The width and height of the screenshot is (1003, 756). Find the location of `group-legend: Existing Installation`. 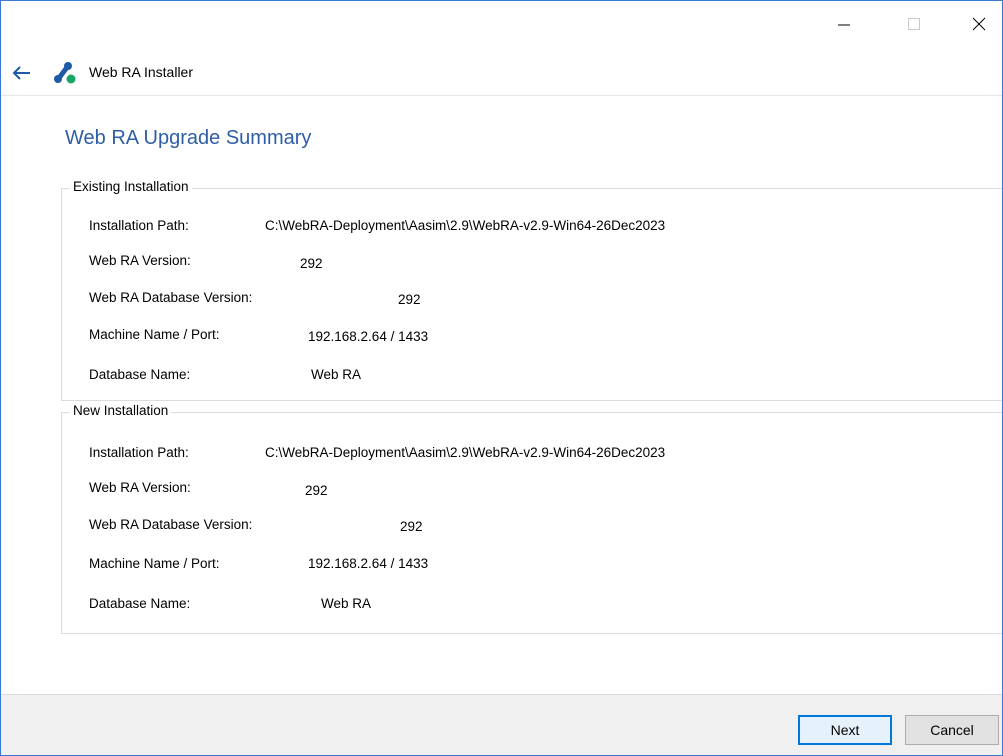

group-legend: Existing Installation is located at coordinates (131, 186).